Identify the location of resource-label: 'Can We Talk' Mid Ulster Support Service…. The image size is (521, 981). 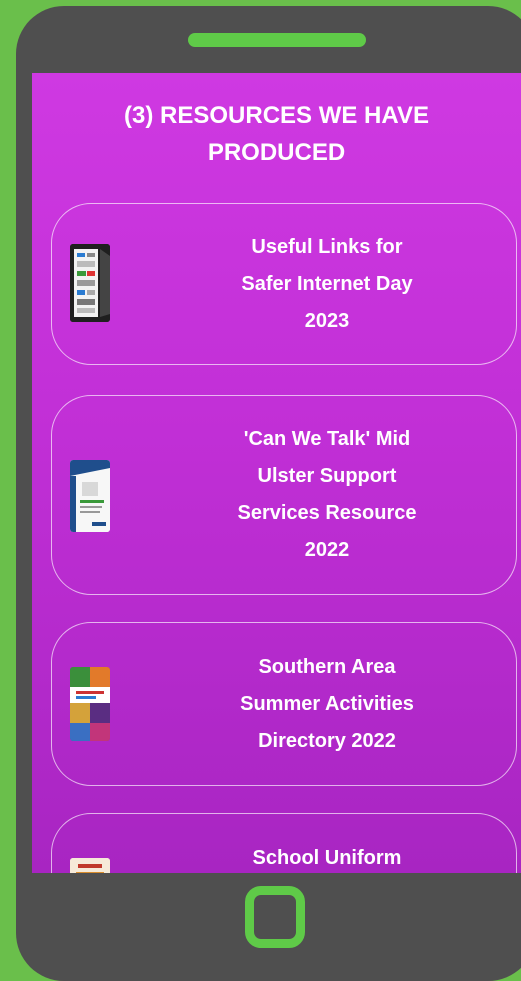
(327, 494).